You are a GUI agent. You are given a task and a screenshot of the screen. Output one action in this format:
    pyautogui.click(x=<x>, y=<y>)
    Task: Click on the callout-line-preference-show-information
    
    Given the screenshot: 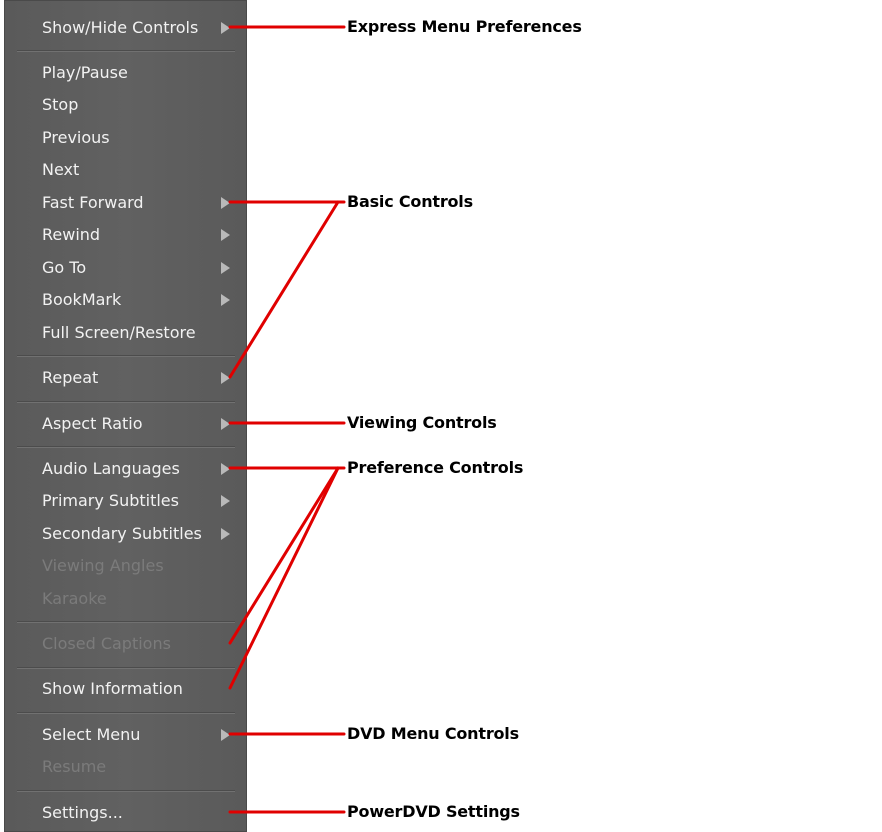 What is the action you would take?
    pyautogui.click(x=284, y=578)
    